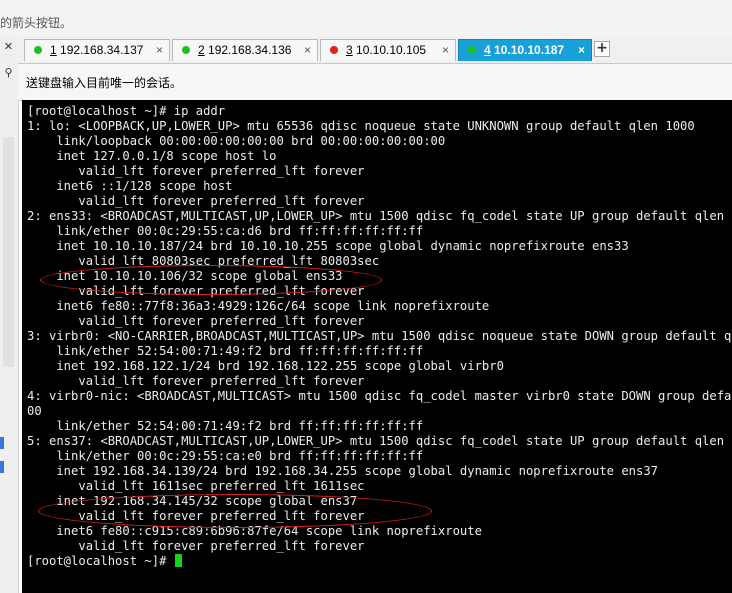 This screenshot has width=732, height=593. What do you see at coordinates (375, 82) in the screenshot?
I see `broadcast-notice-bar: 送键盘输入目前唯一的会话。` at bounding box center [375, 82].